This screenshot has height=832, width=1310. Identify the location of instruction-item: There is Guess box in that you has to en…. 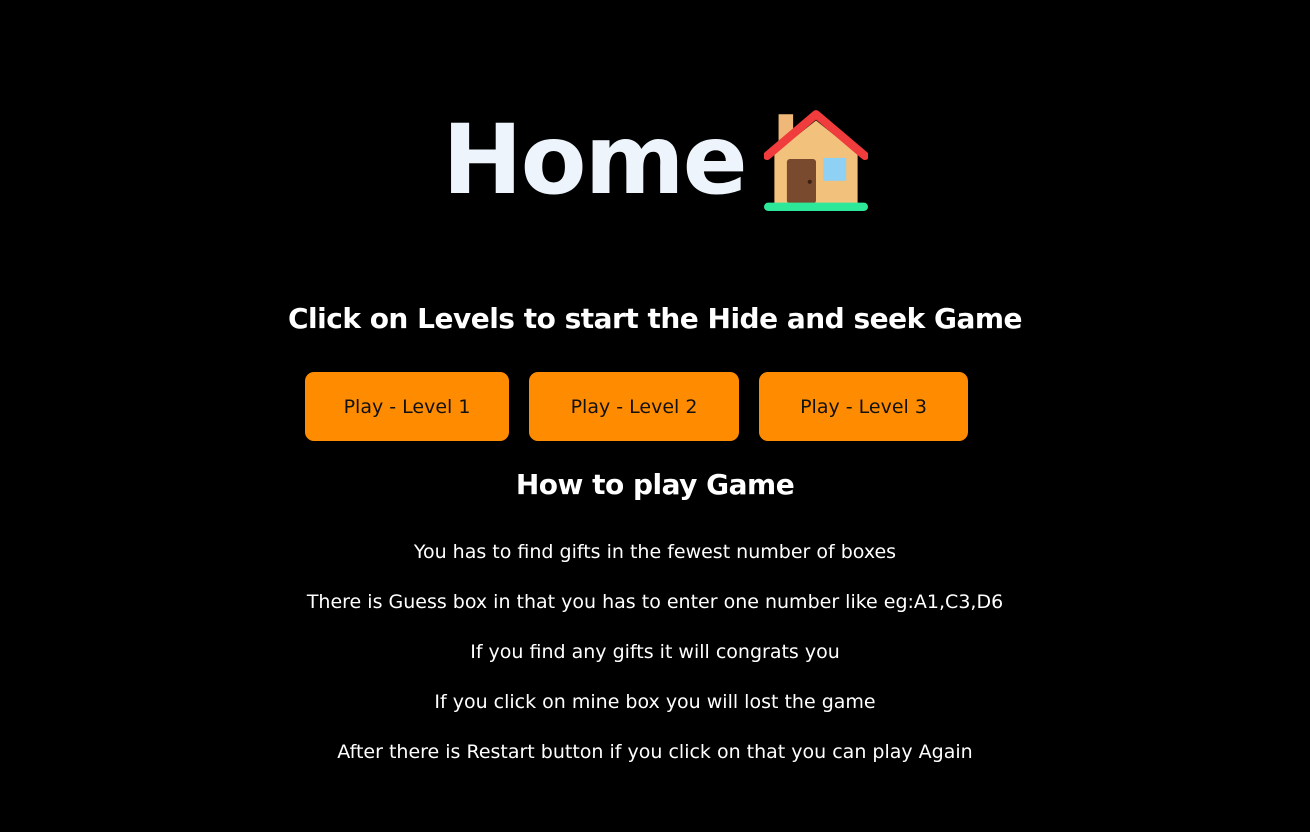
(655, 602).